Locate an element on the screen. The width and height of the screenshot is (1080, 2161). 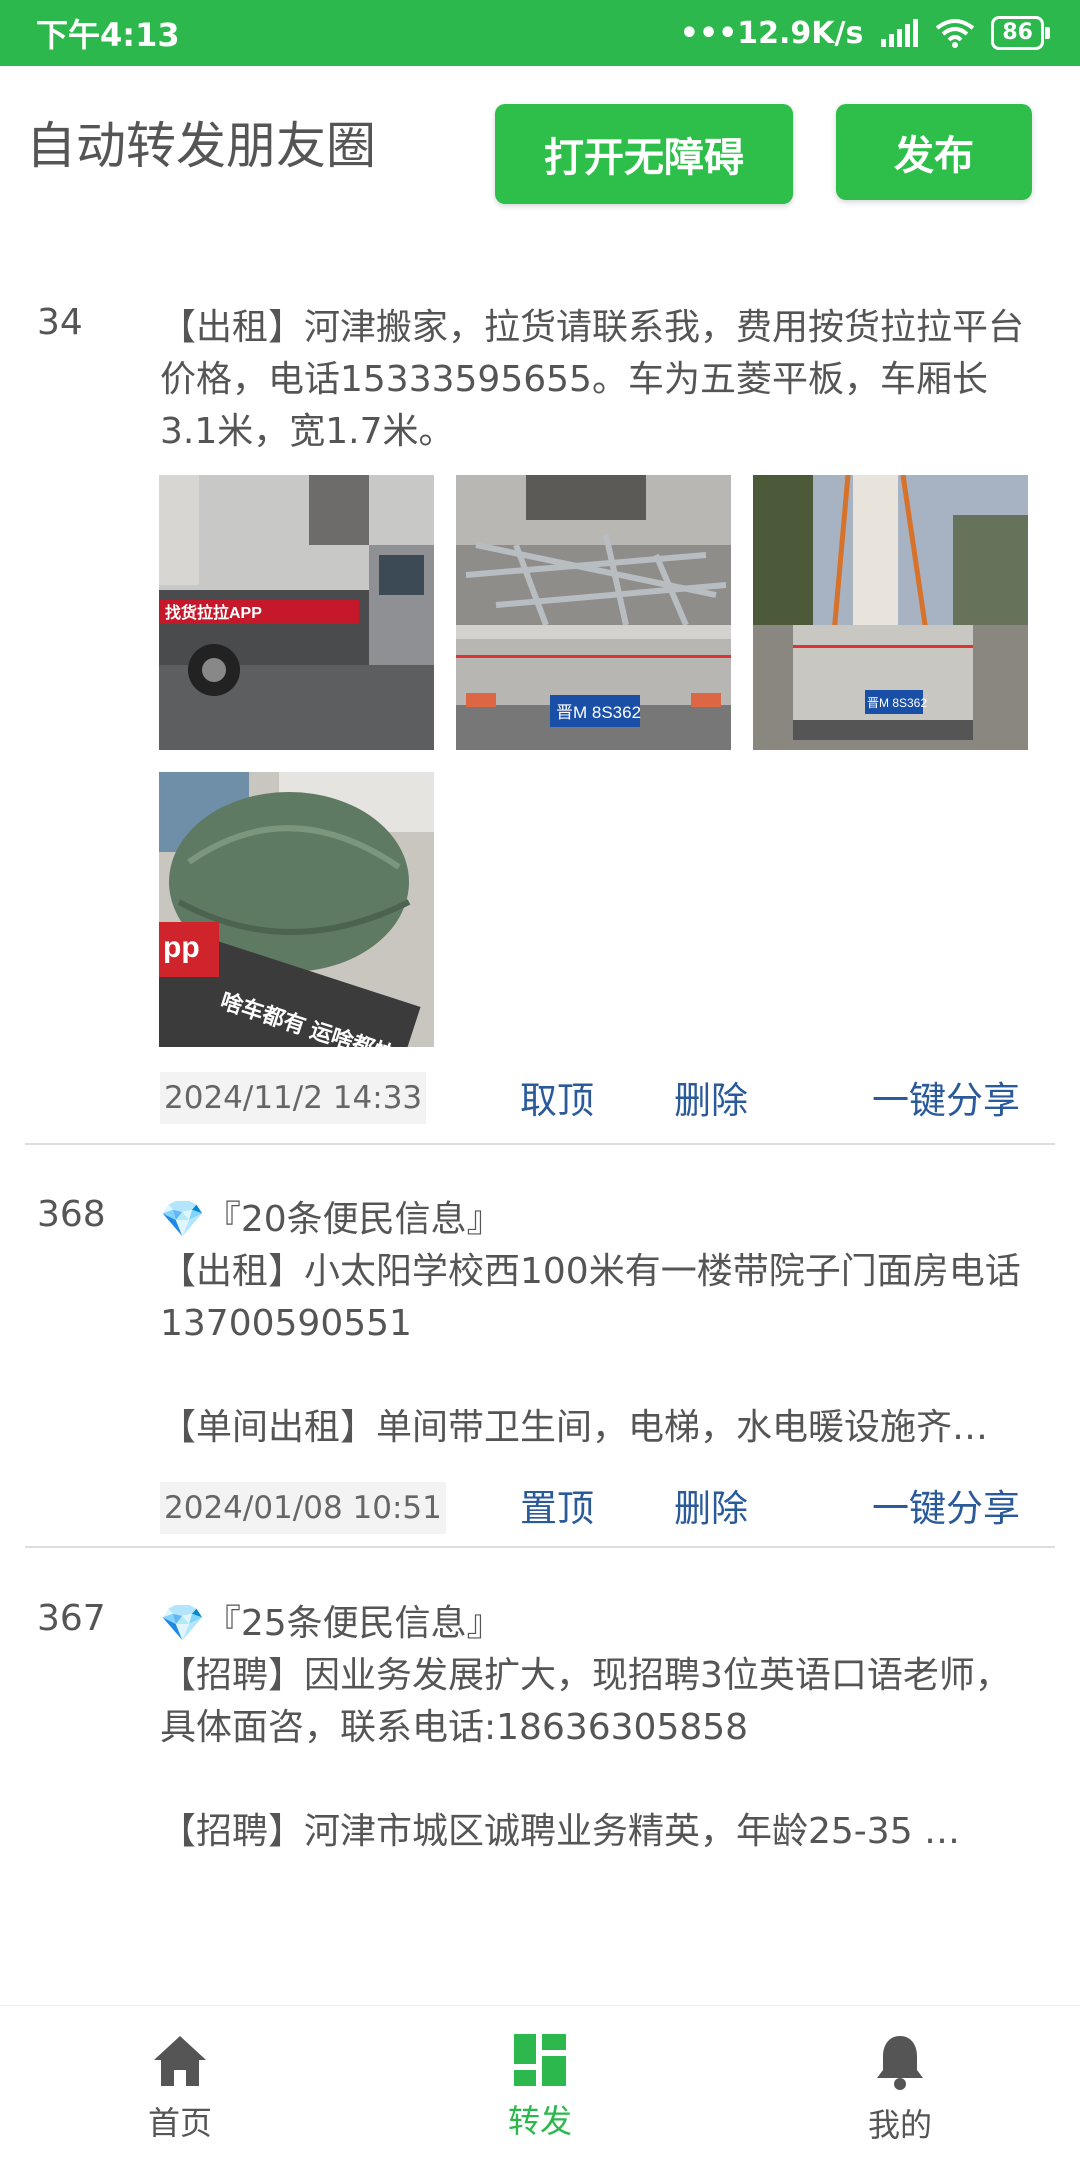
post-photo: 找货拉拉APP is located at coordinates (296, 612).